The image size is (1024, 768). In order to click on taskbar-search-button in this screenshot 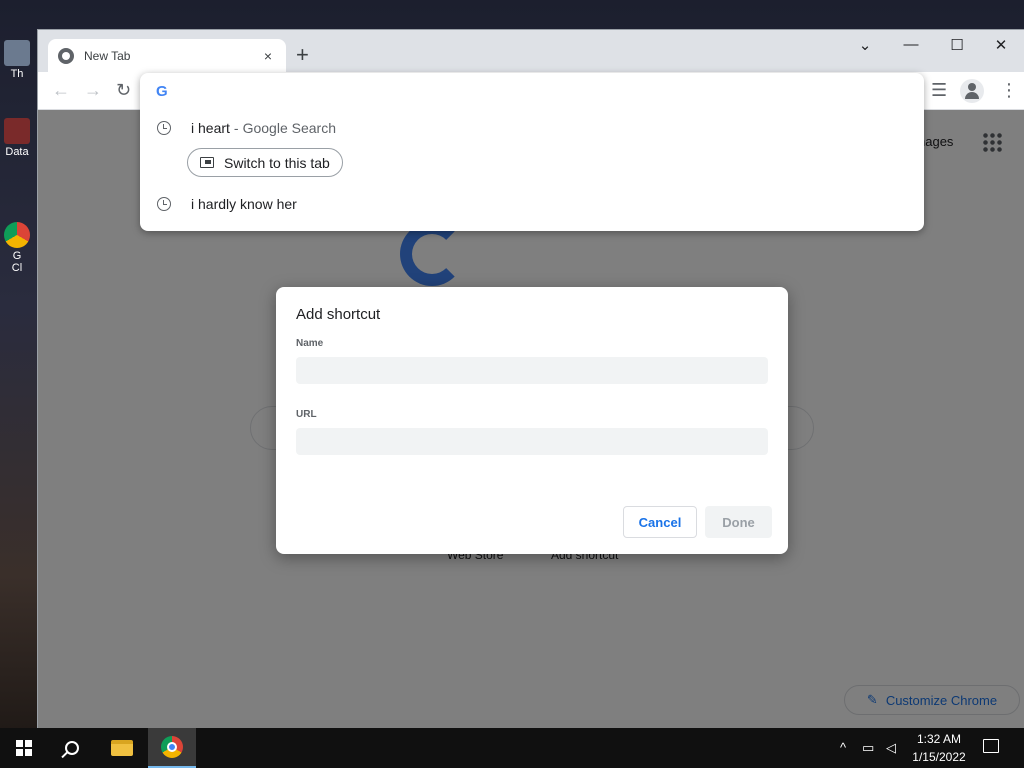, I will do `click(72, 748)`.